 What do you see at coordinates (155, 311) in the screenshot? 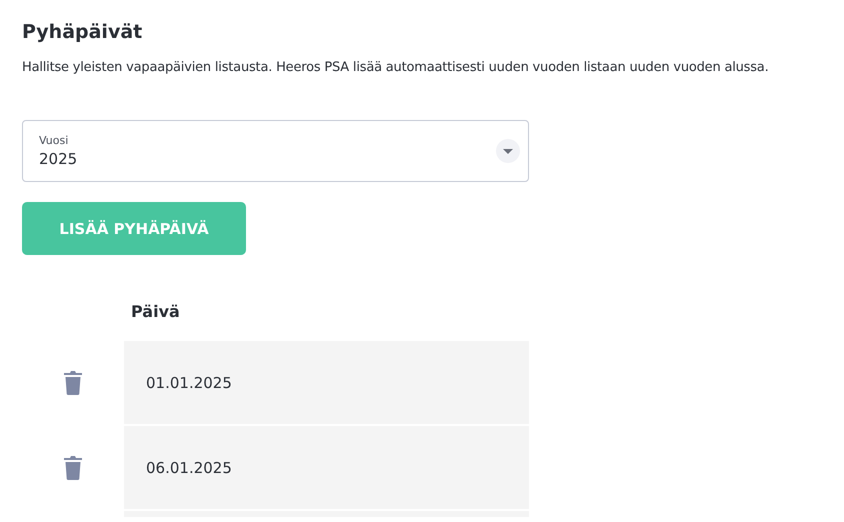
I see `column-header-text: Päivä` at bounding box center [155, 311].